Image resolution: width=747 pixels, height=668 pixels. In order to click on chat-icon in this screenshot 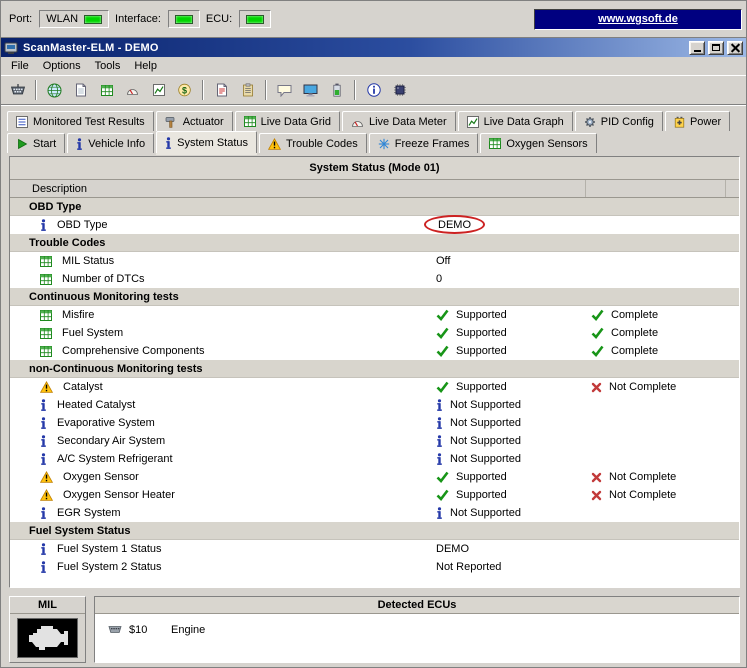, I will do `click(284, 90)`.